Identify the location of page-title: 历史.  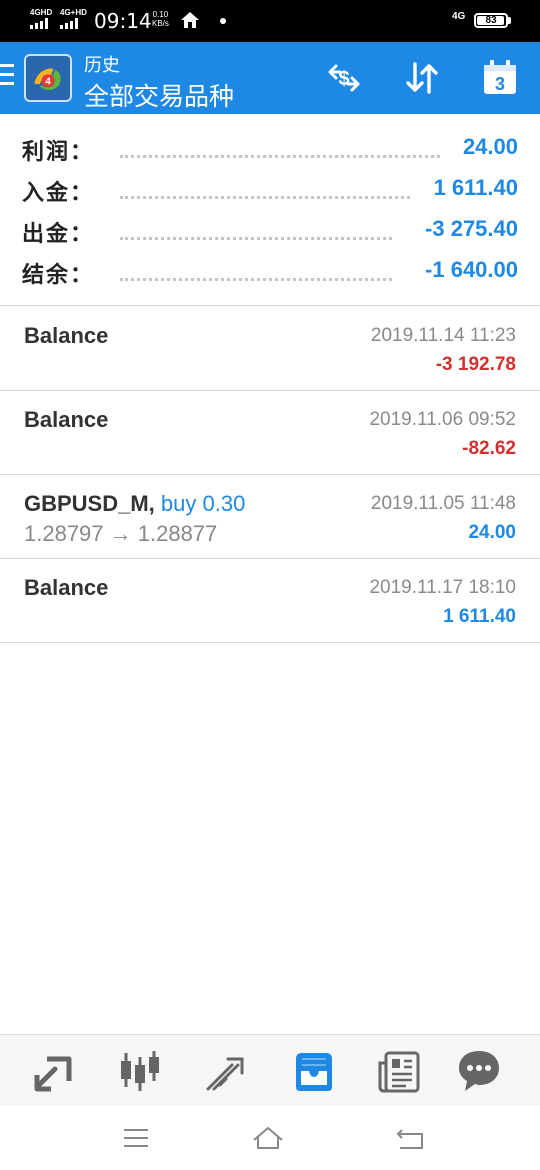
(102, 65).